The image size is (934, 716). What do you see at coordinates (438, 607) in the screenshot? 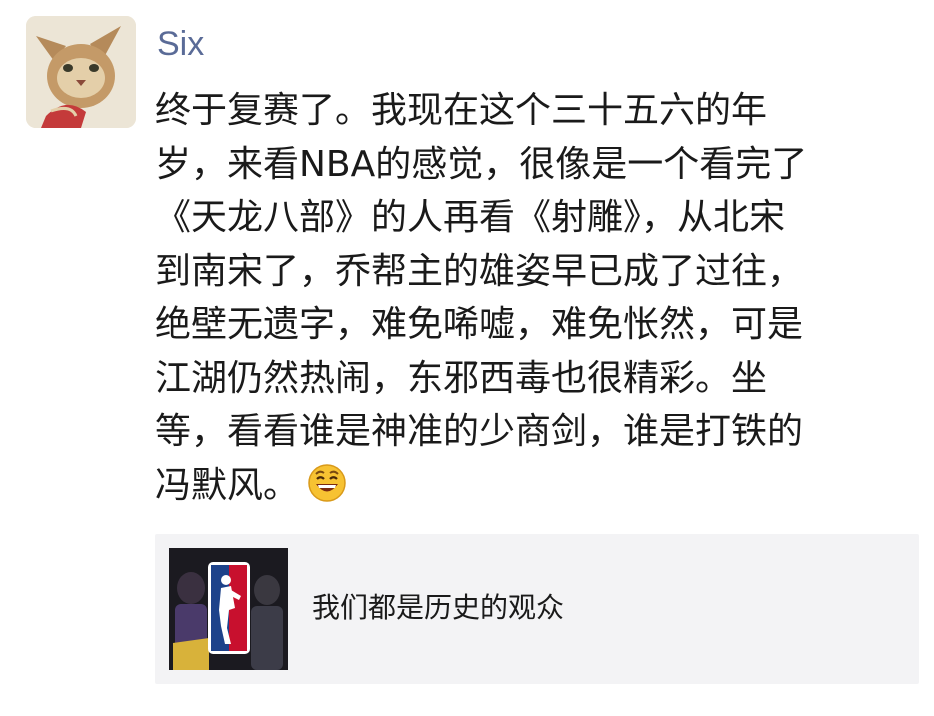
I see `link-title: 我们都是历史的观众` at bounding box center [438, 607].